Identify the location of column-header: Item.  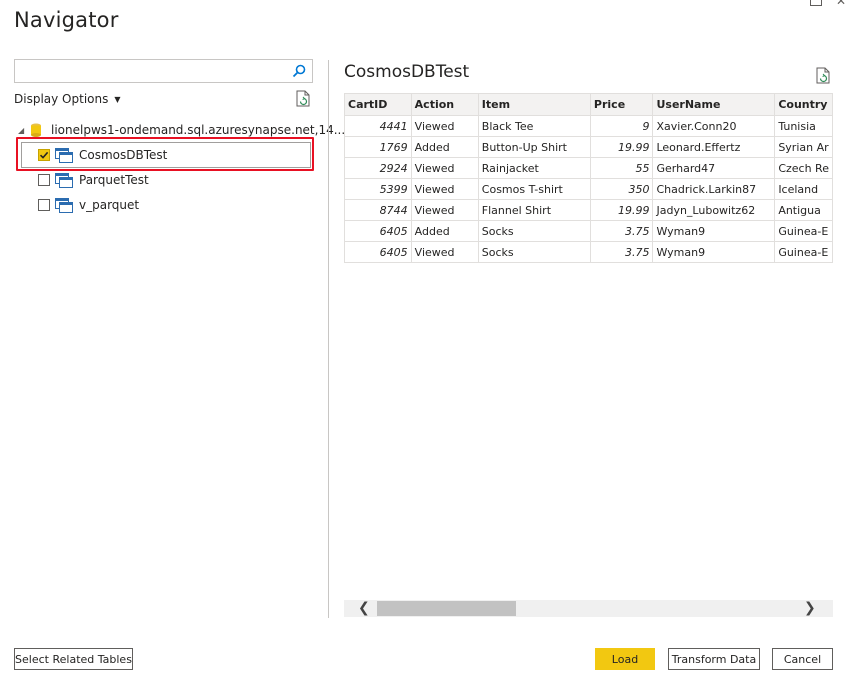
(534, 104).